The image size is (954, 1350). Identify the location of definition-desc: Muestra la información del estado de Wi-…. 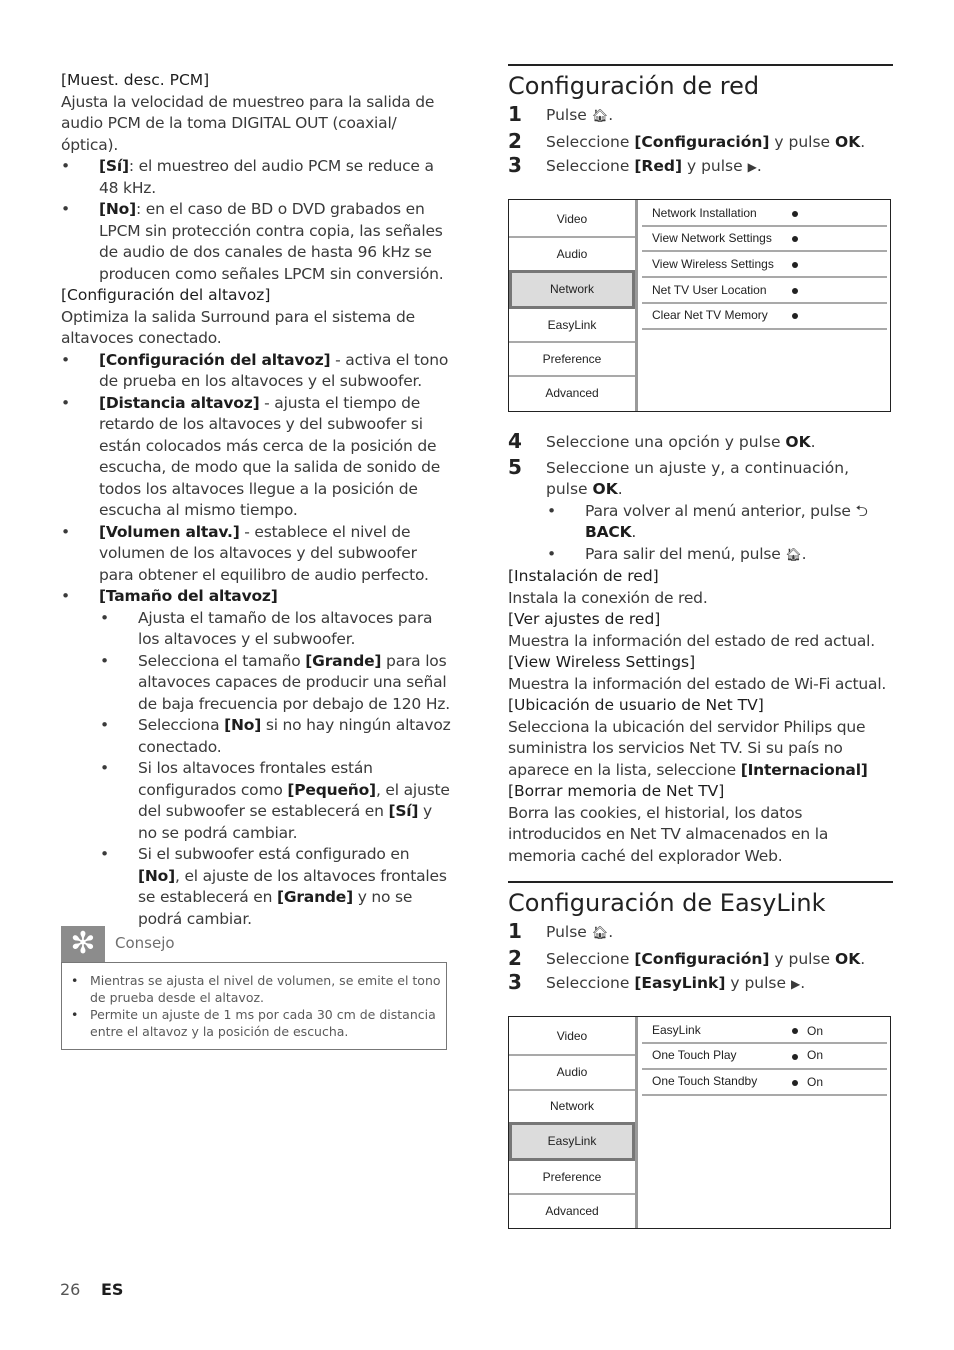
(697, 683).